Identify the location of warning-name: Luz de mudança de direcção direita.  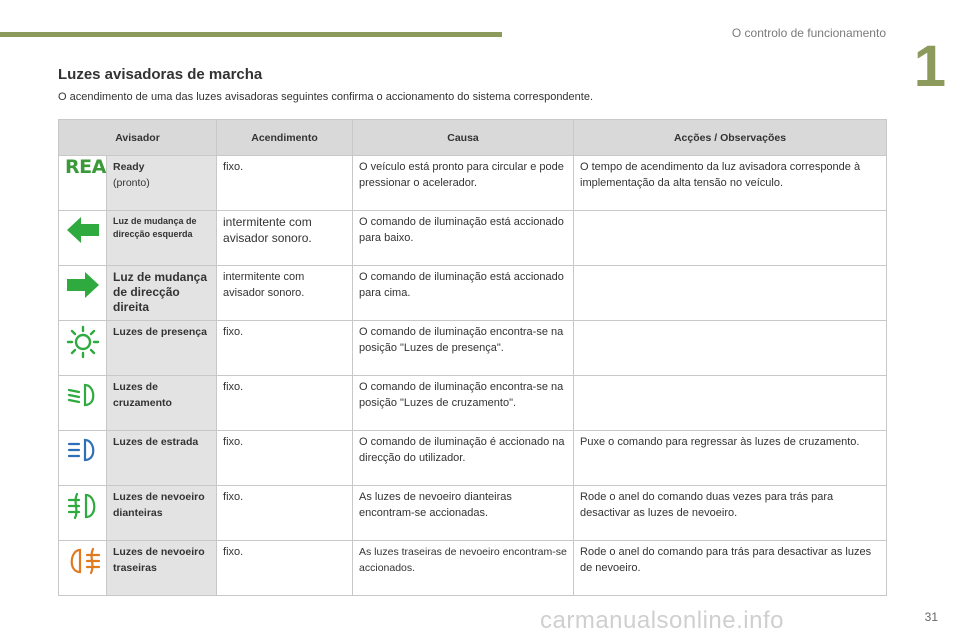
(161, 293).